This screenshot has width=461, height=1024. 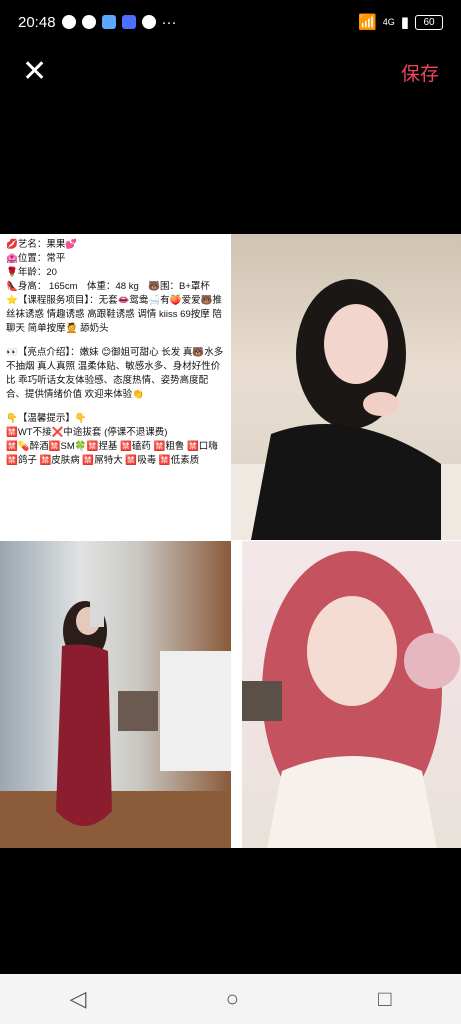 What do you see at coordinates (388, 22) in the screenshot?
I see `network-label: 4G` at bounding box center [388, 22].